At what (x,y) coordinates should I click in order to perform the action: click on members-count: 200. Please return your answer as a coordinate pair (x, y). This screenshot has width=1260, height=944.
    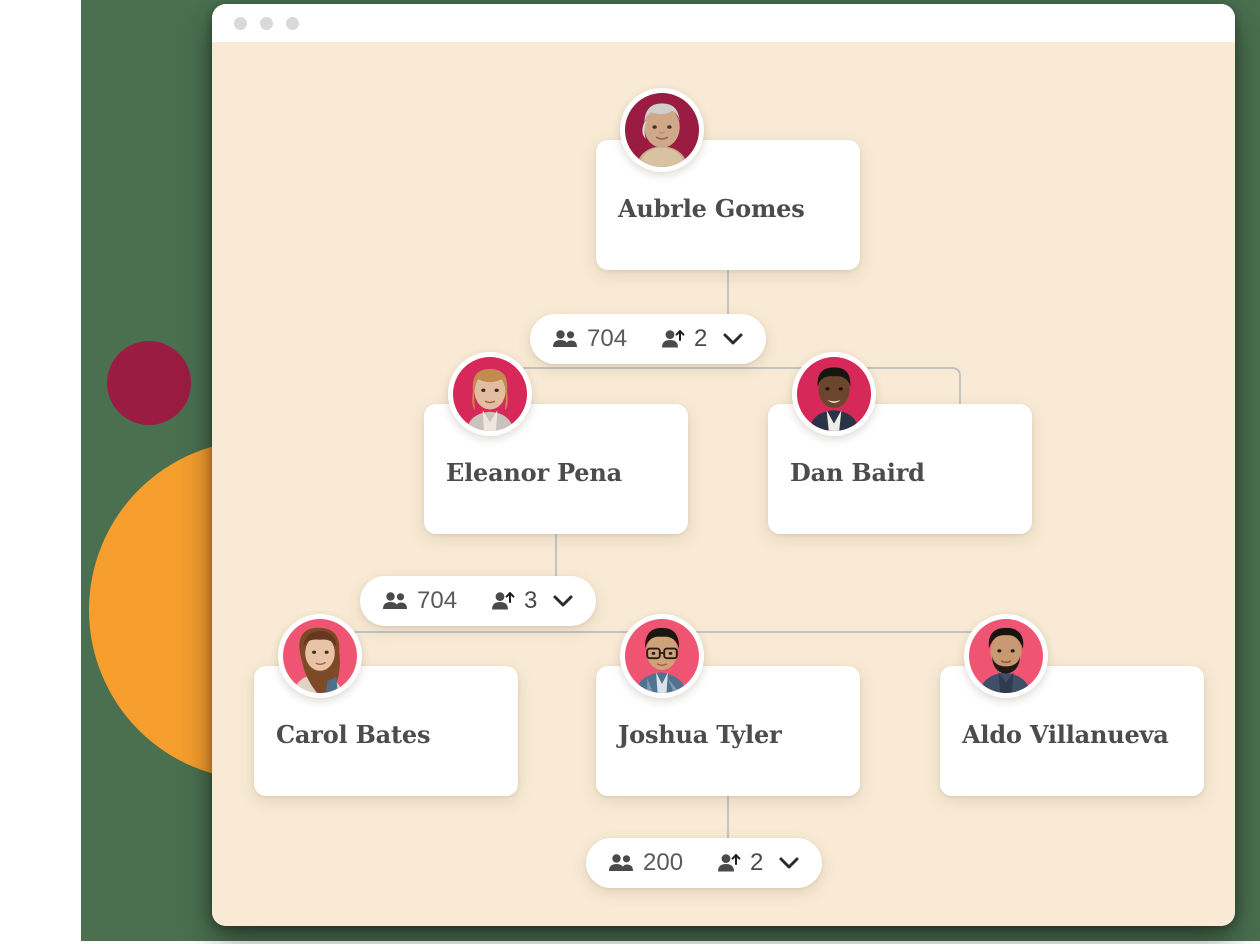
    Looking at the image, I should click on (663, 862).